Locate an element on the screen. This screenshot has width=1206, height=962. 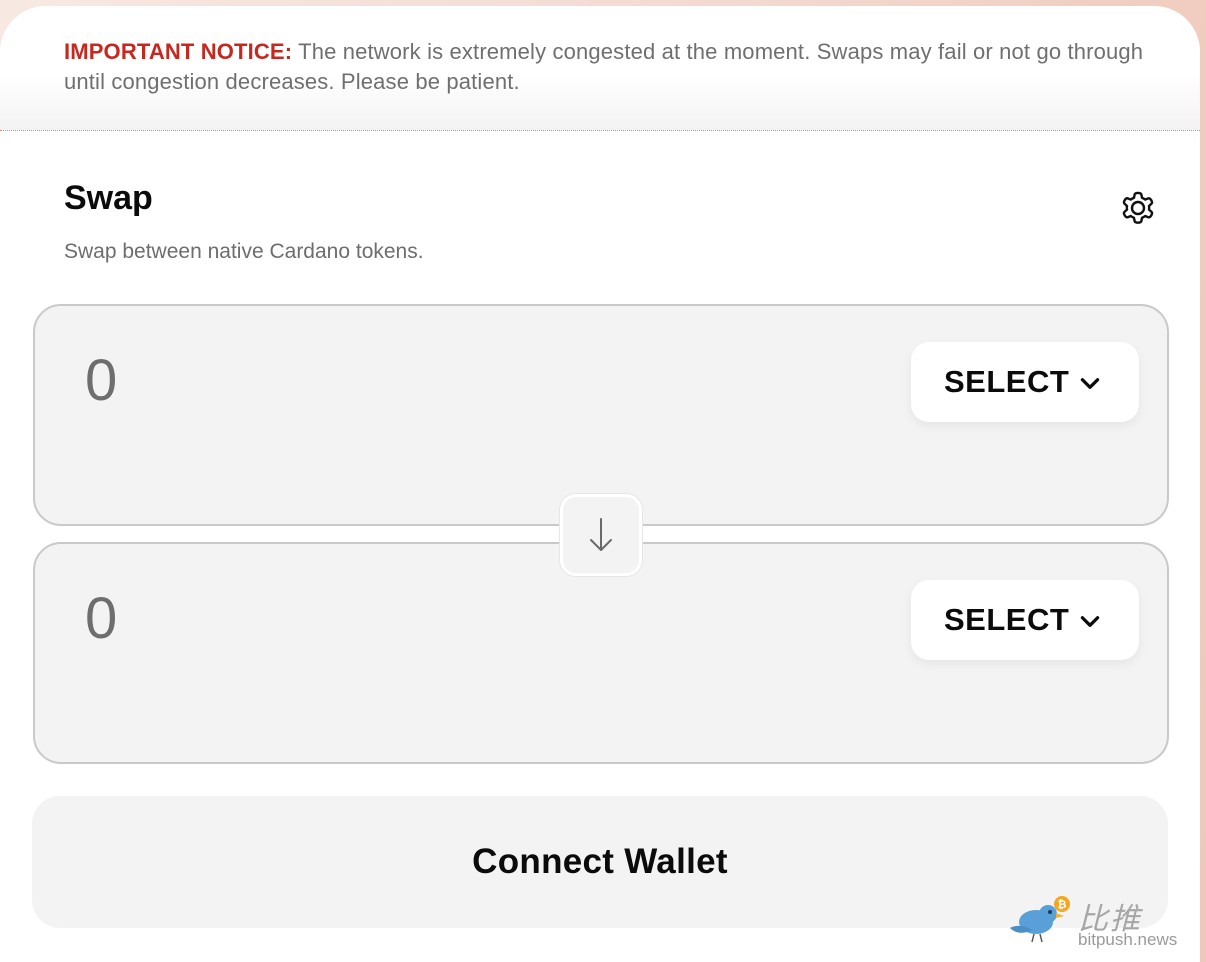
connect-wallet-button: Connect Wallet is located at coordinates (600, 862).